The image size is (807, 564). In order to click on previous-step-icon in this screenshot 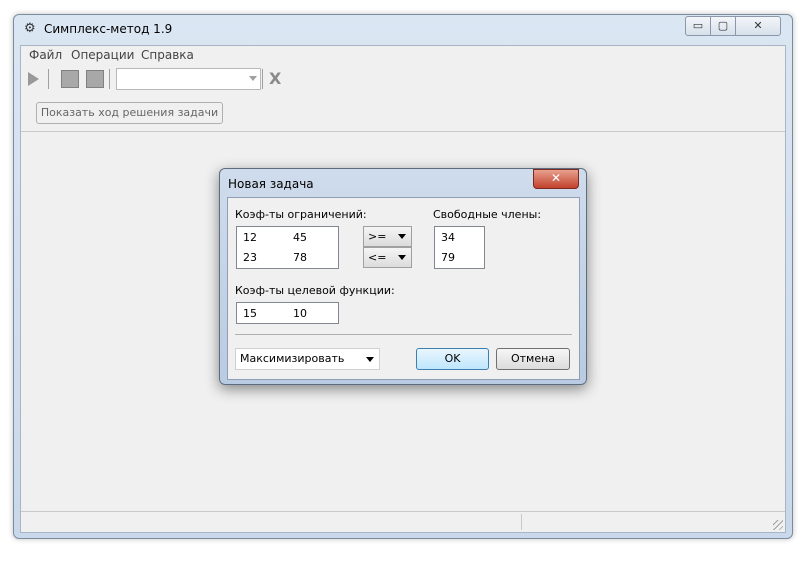, I will do `click(95, 79)`.